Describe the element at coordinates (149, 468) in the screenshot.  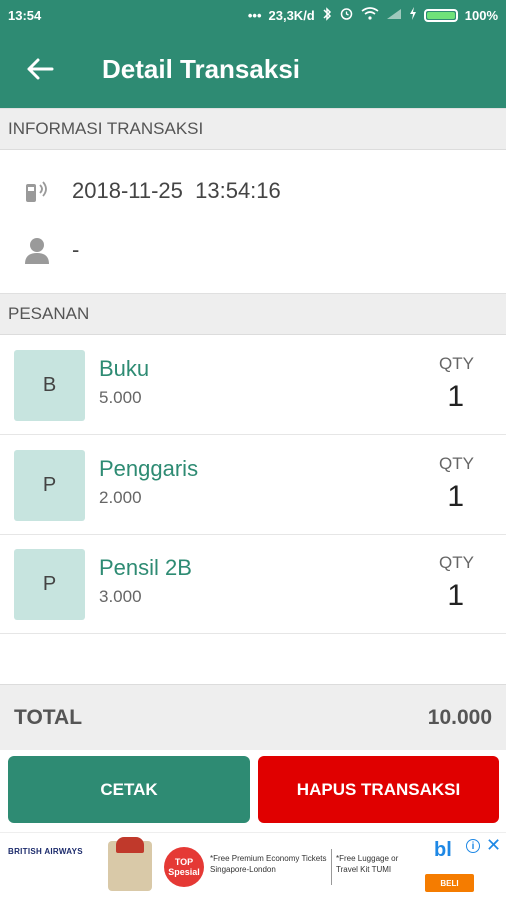
I see `item-name: Penggaris` at that location.